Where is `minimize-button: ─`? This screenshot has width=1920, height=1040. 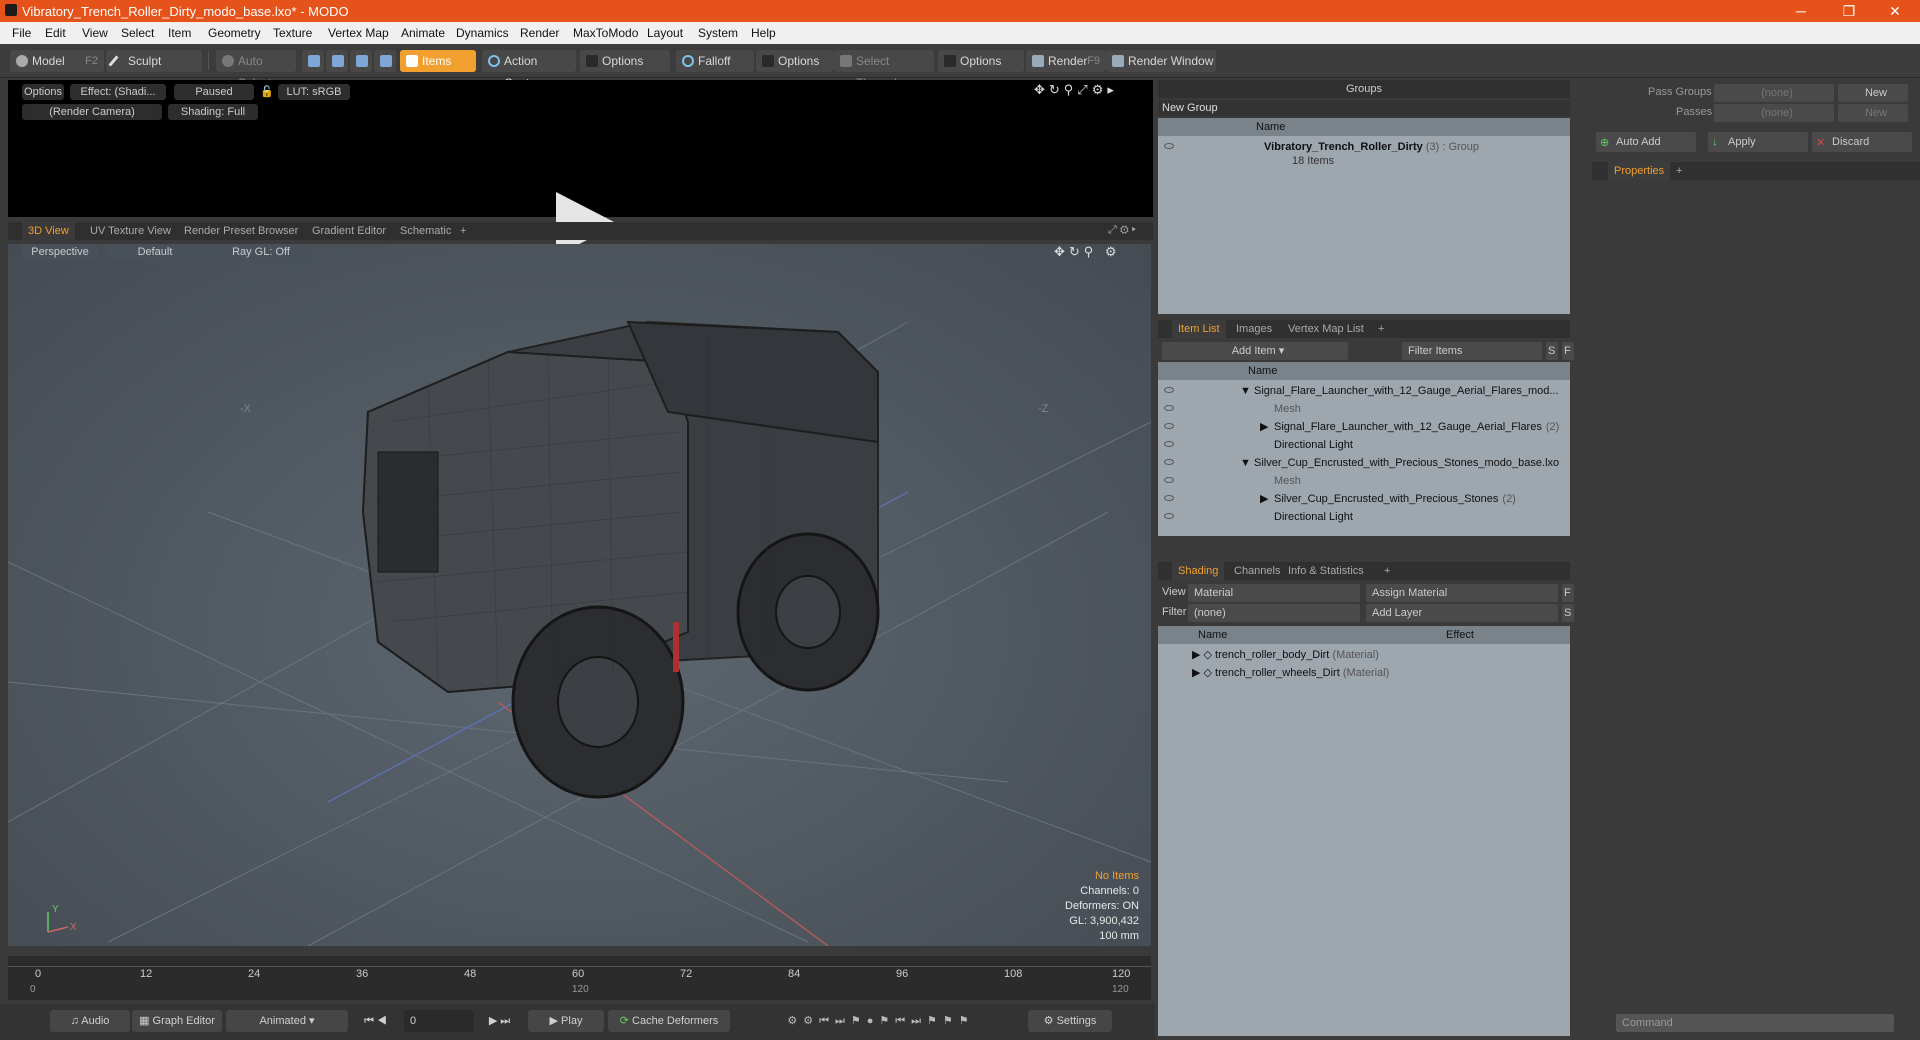 minimize-button: ─ is located at coordinates (1801, 11).